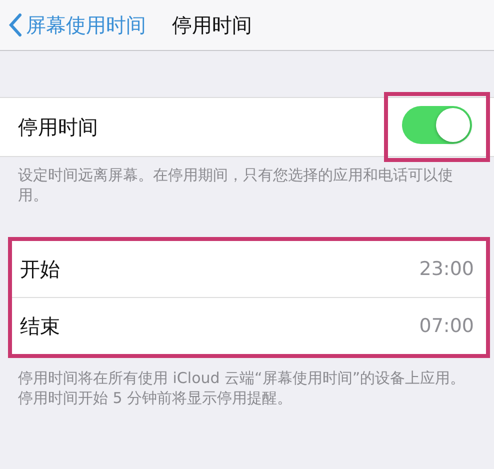 The image size is (494, 469). What do you see at coordinates (235, 185) in the screenshot?
I see `description-text: 设定时间远离屏幕。在停用期间，只有您选择的应用和电话可以使用。` at bounding box center [235, 185].